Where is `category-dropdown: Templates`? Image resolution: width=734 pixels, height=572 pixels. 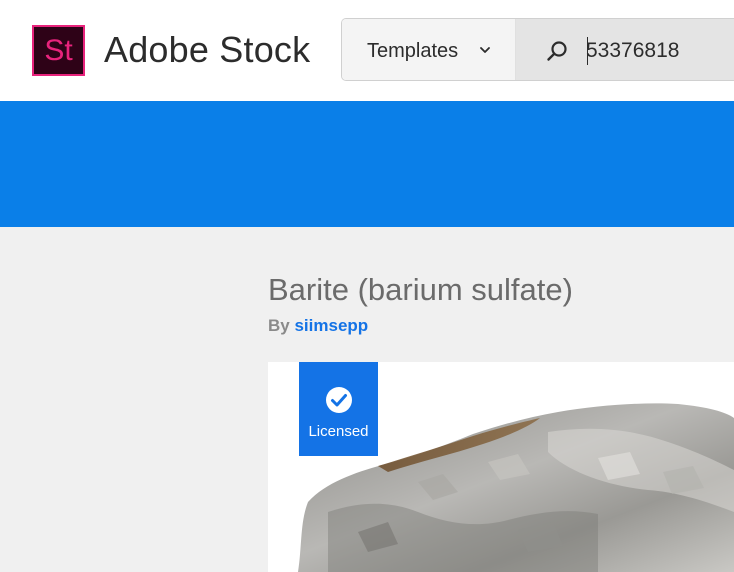
category-dropdown: Templates is located at coordinates (429, 49).